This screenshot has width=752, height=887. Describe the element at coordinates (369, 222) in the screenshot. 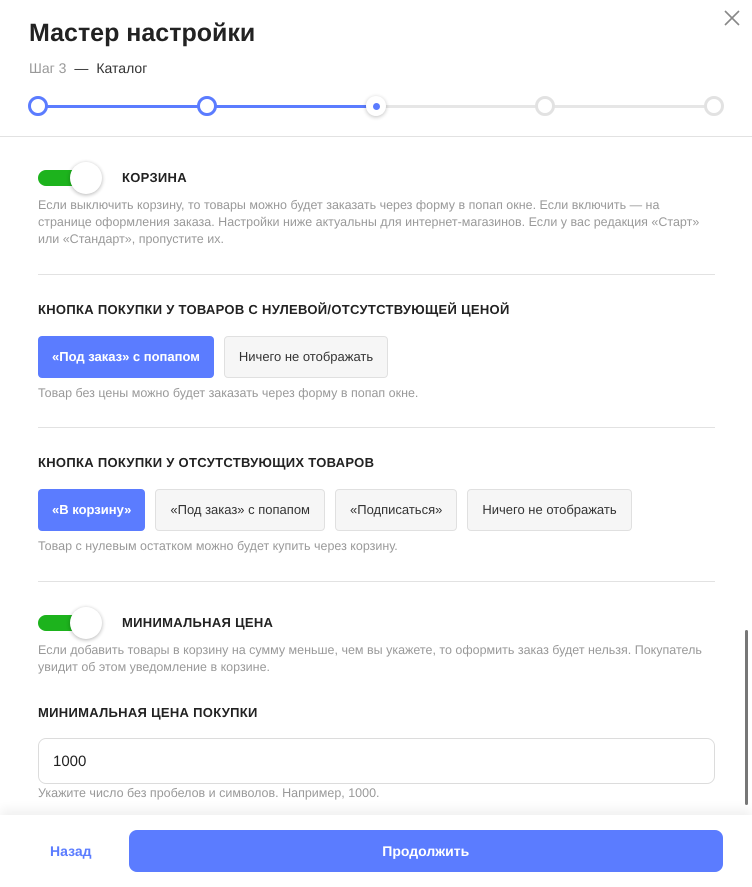

I see `section-description: Если выключить корзину, то товары можно будет заказать через форму в попап окне. Если включить — на странице оформления заказа. Настройки ниже актуальны для интернет-магазинов. Если у вас редакция «Старт» или «Стандарт», пропустите их.` at that location.